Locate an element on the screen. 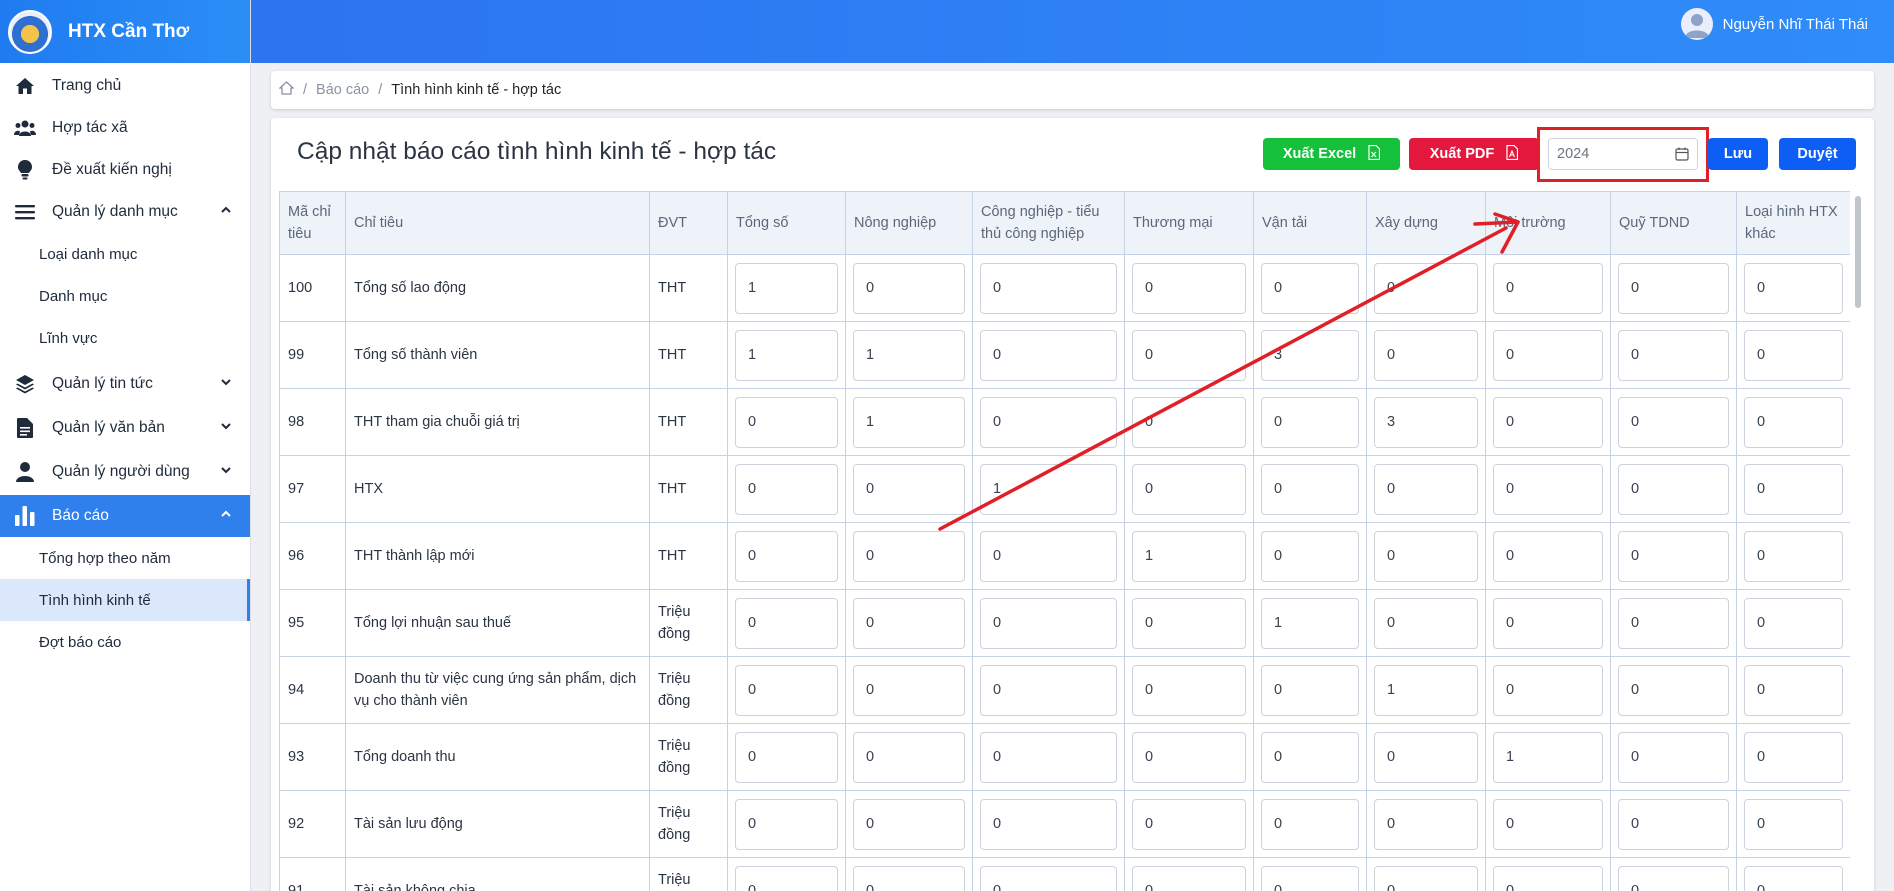 The height and width of the screenshot is (891, 1894). sidebar-item-documents-management: Quản lý văn bản is located at coordinates (125, 428).